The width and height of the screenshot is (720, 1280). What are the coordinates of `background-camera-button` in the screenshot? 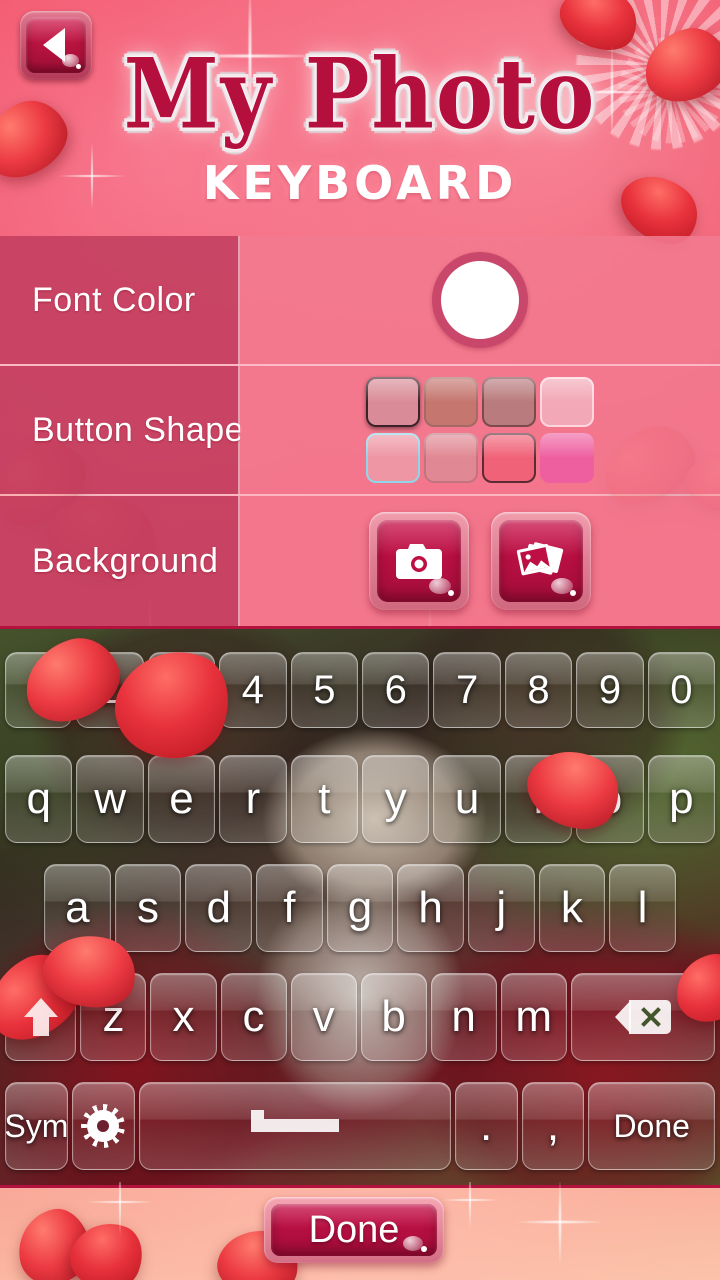 It's located at (419, 561).